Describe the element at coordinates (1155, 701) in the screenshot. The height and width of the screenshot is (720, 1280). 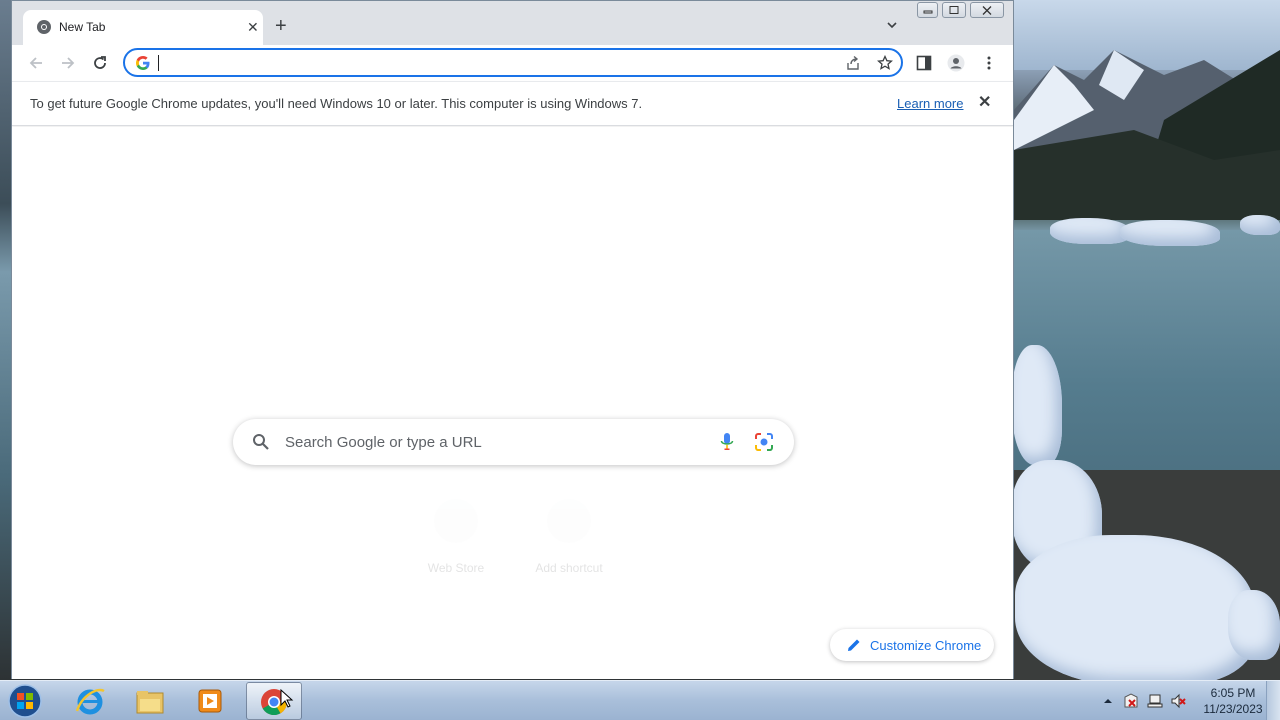
I see `network-icon` at that location.